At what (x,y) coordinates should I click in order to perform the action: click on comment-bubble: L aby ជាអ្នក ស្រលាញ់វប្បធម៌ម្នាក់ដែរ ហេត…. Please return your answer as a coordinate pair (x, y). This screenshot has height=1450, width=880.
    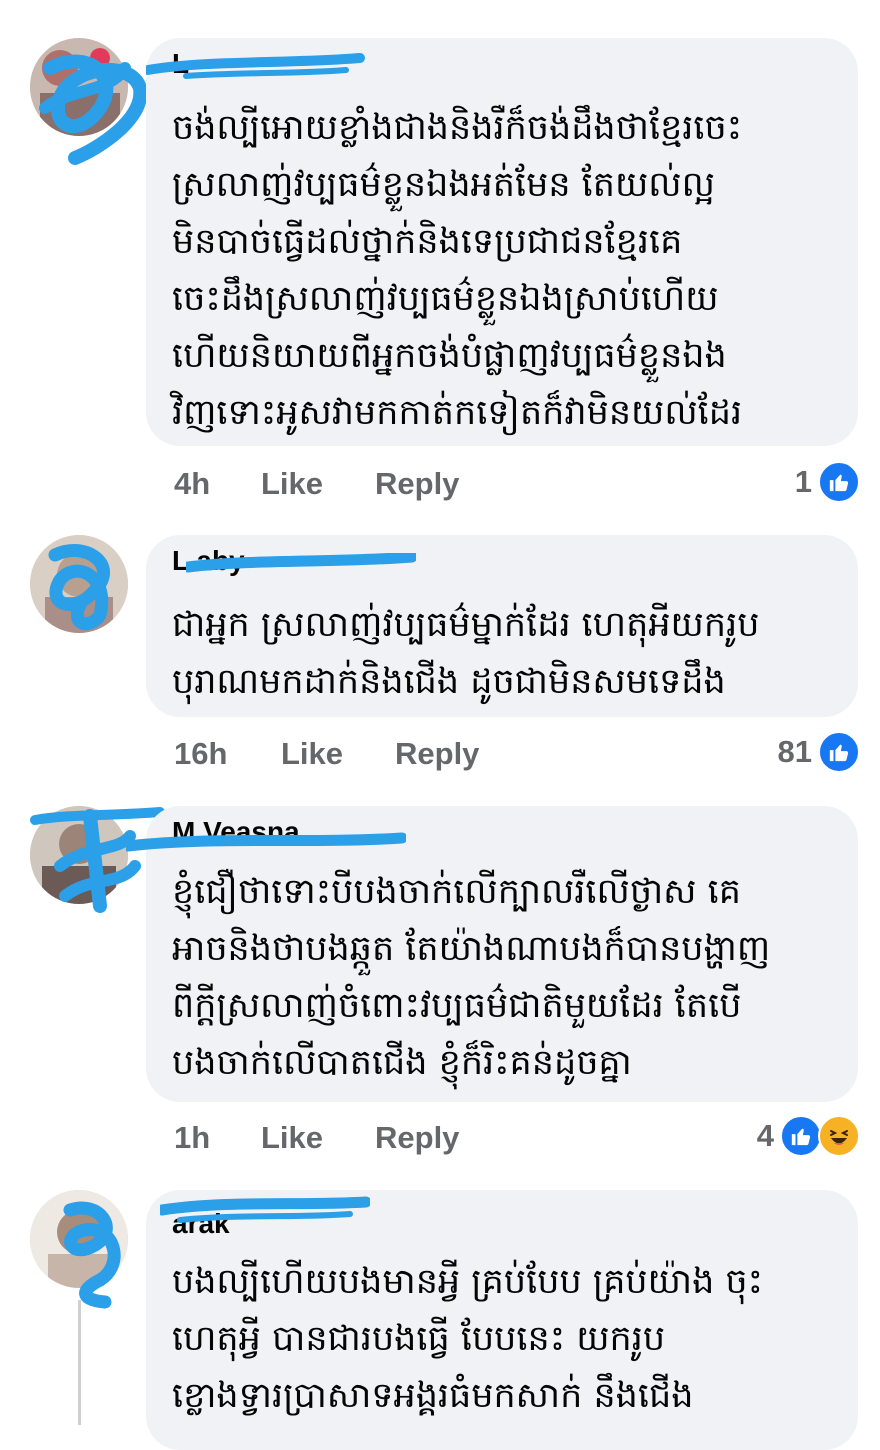
    Looking at the image, I should click on (502, 626).